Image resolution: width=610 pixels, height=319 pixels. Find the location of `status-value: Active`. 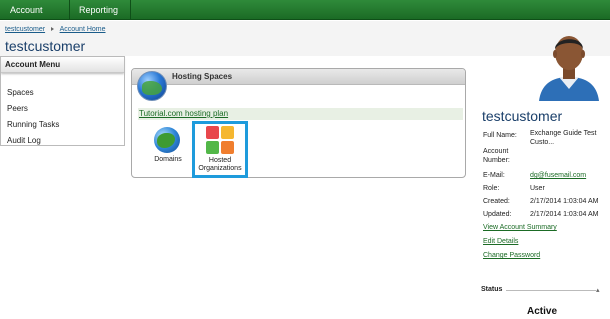

status-value: Active is located at coordinates (542, 311).